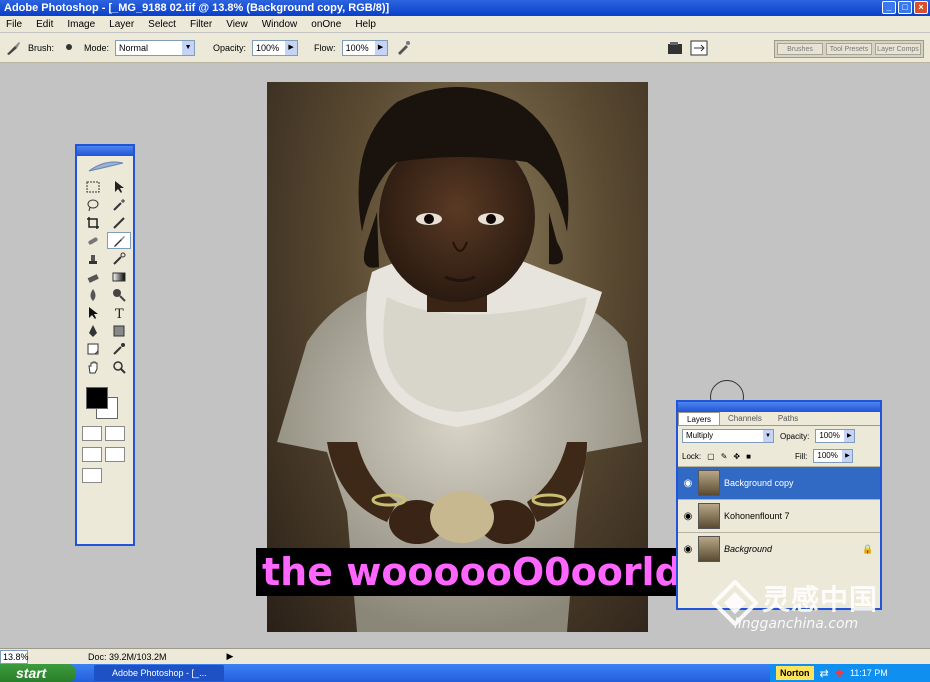 Image resolution: width=930 pixels, height=682 pixels. Describe the element at coordinates (105, 167) in the screenshot. I see `feather-logo-icon` at that location.